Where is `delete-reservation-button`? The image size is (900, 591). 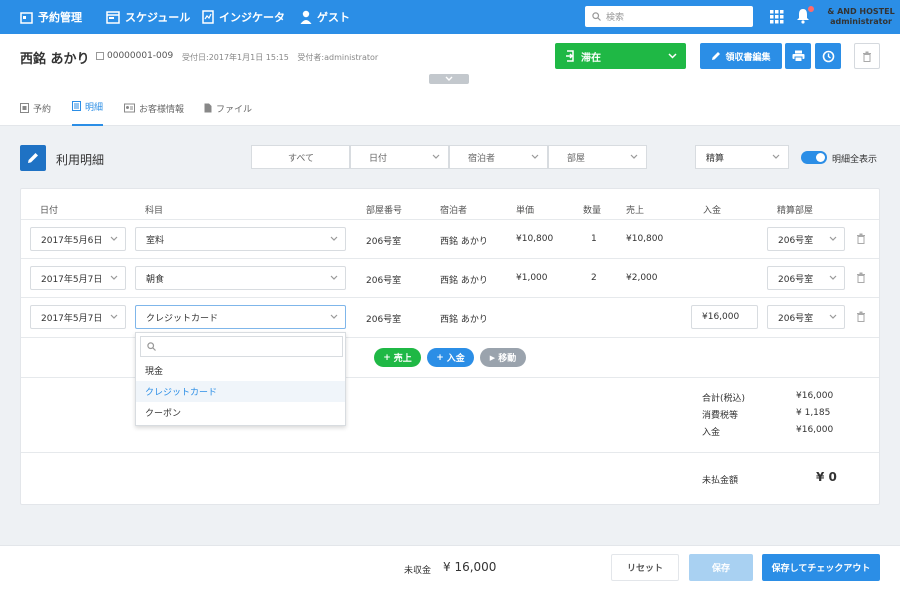 delete-reservation-button is located at coordinates (867, 56).